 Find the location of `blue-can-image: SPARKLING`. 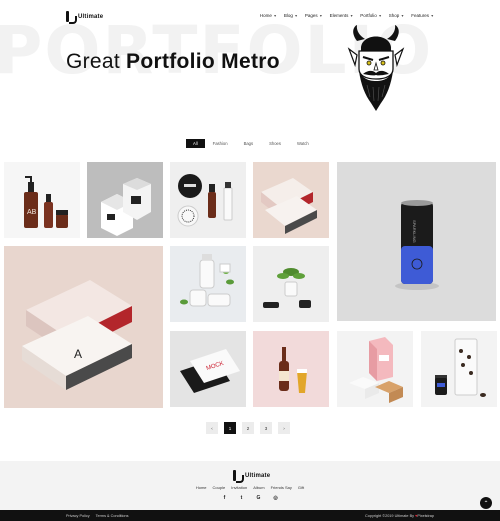

blue-can-image: SPARKLING is located at coordinates (416, 241).